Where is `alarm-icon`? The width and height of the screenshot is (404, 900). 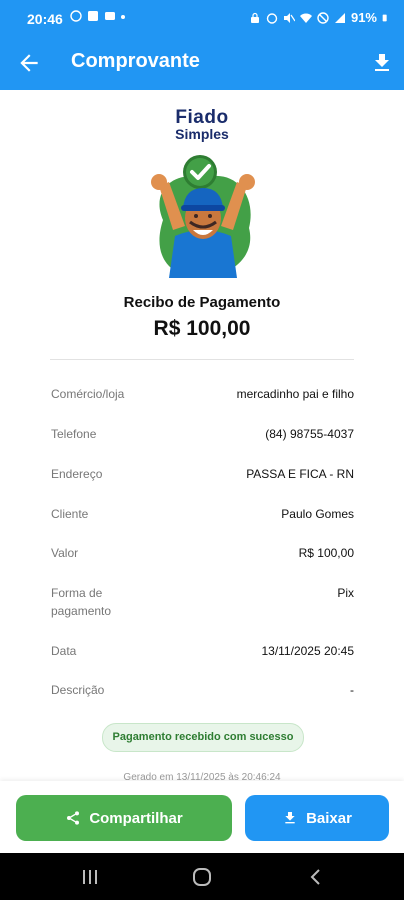
alarm-icon is located at coordinates (272, 18).